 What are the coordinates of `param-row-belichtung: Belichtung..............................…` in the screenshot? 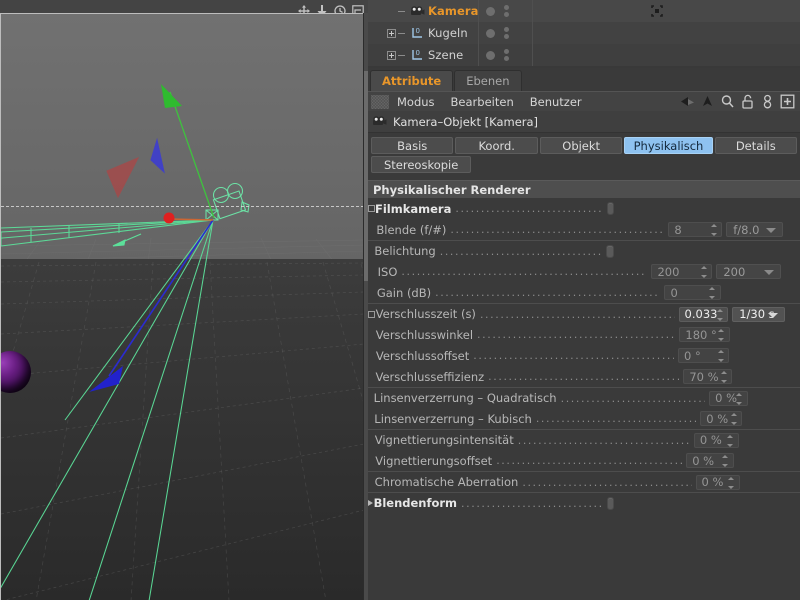 It's located at (584, 250).